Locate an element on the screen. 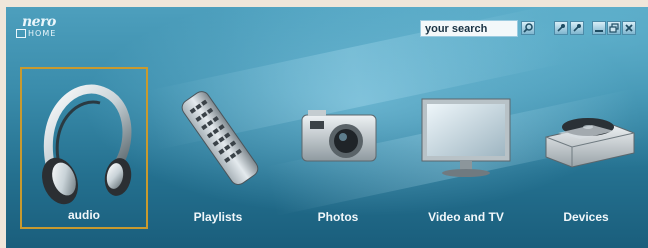 This screenshot has width=648, height=248. monitor-icon is located at coordinates (466, 137).